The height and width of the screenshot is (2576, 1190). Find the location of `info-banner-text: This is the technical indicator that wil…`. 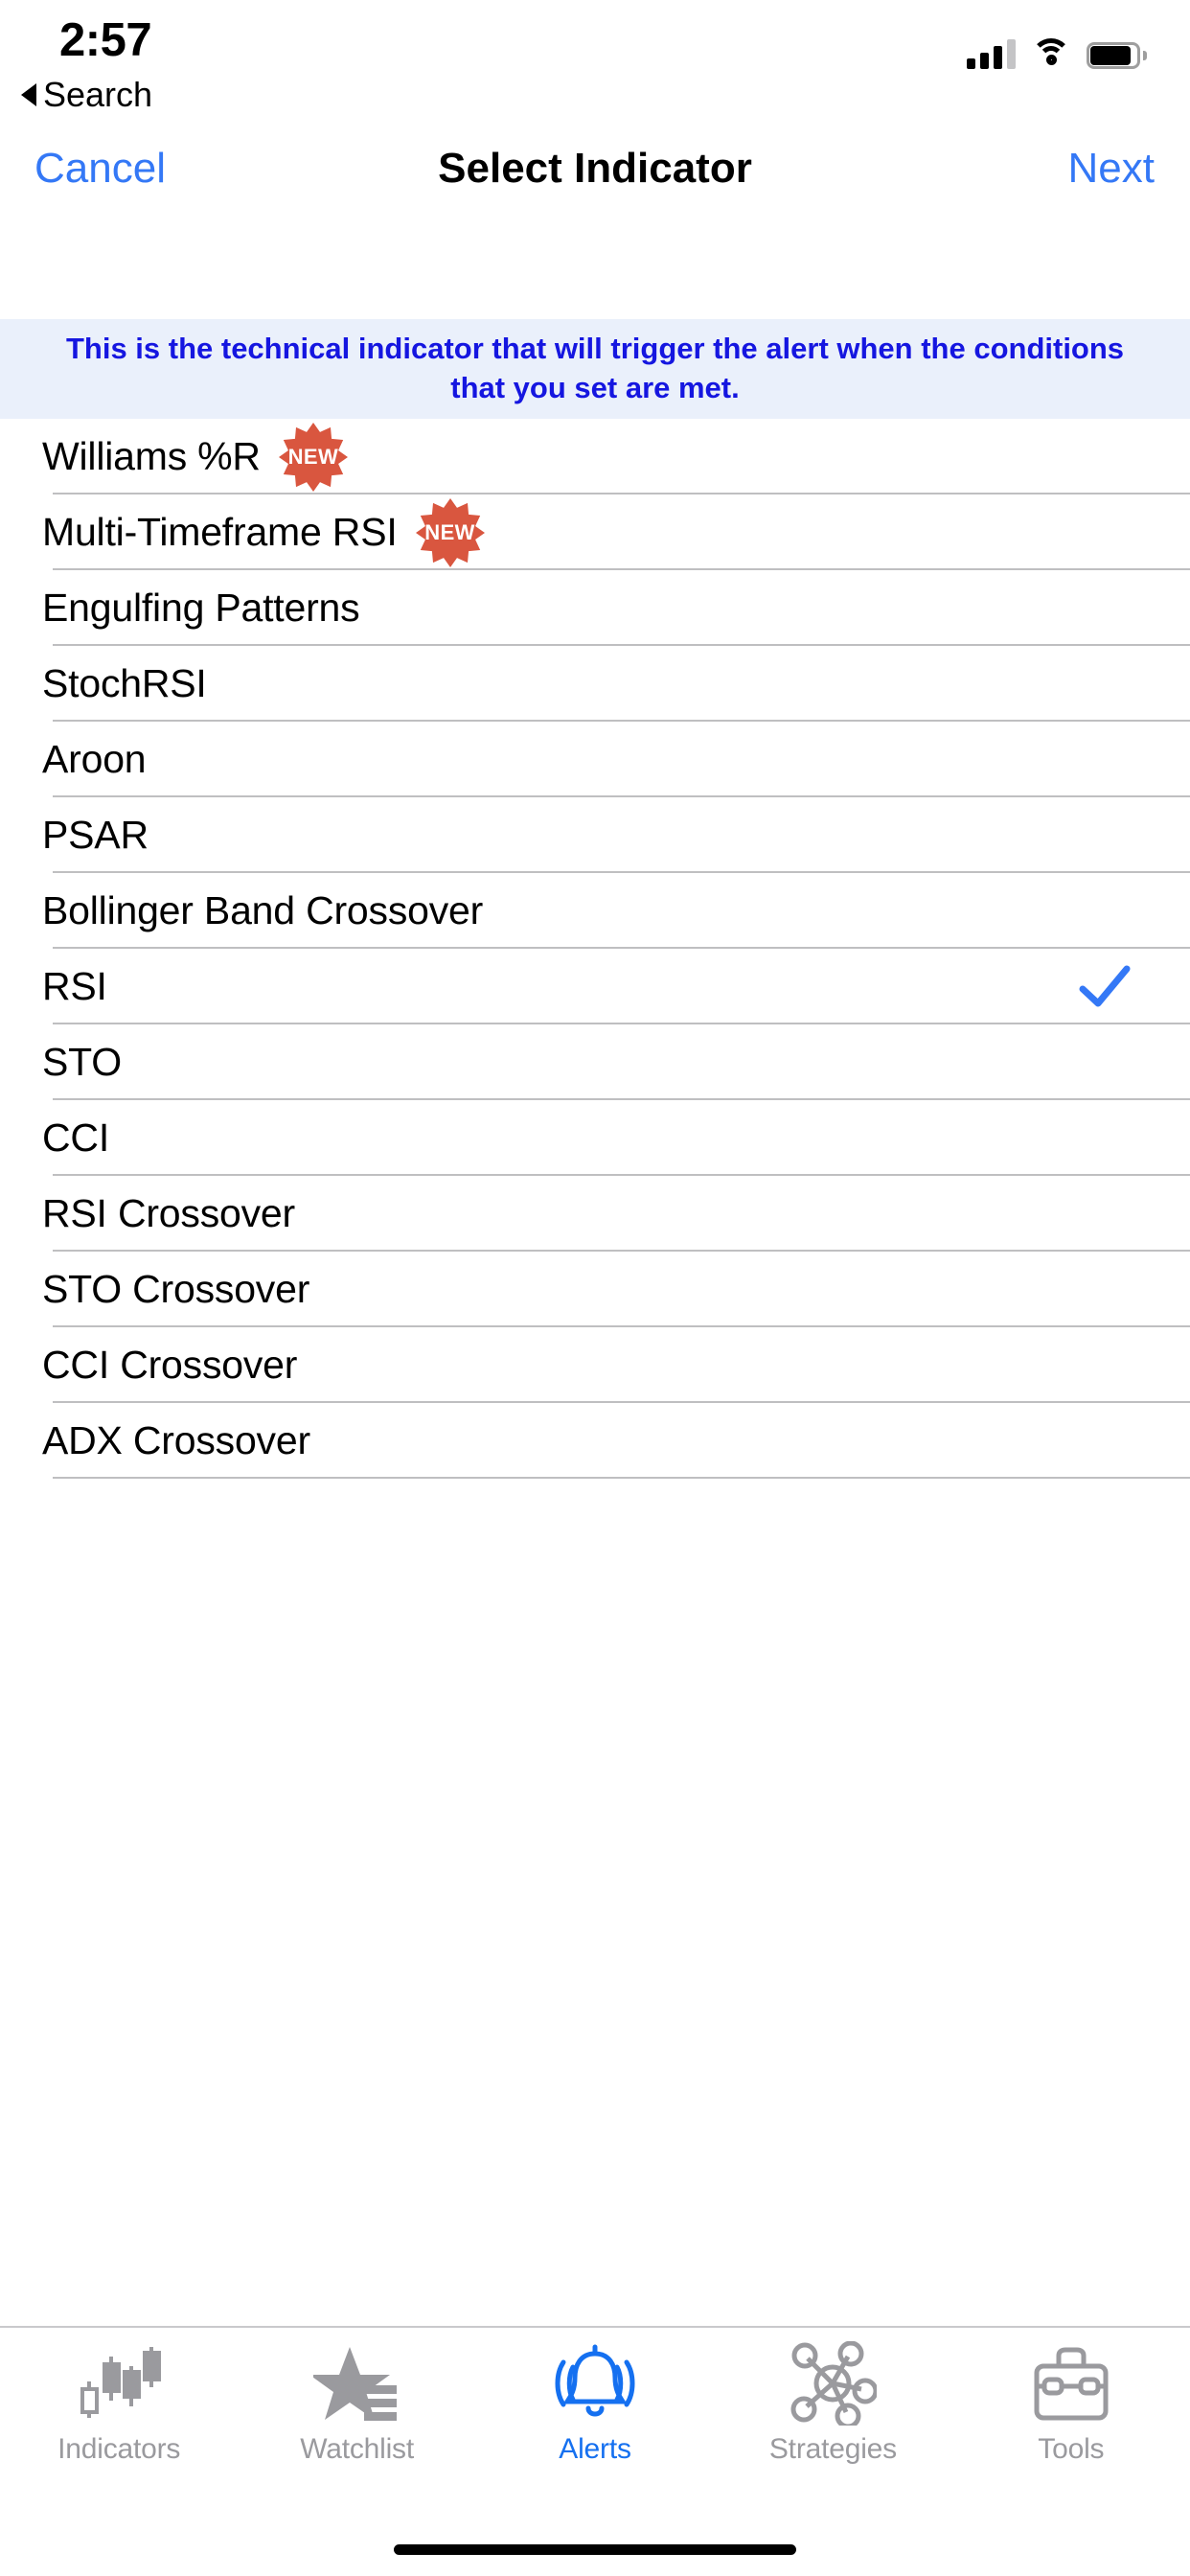

info-banner-text: This is the technical indicator that wil… is located at coordinates (595, 368).